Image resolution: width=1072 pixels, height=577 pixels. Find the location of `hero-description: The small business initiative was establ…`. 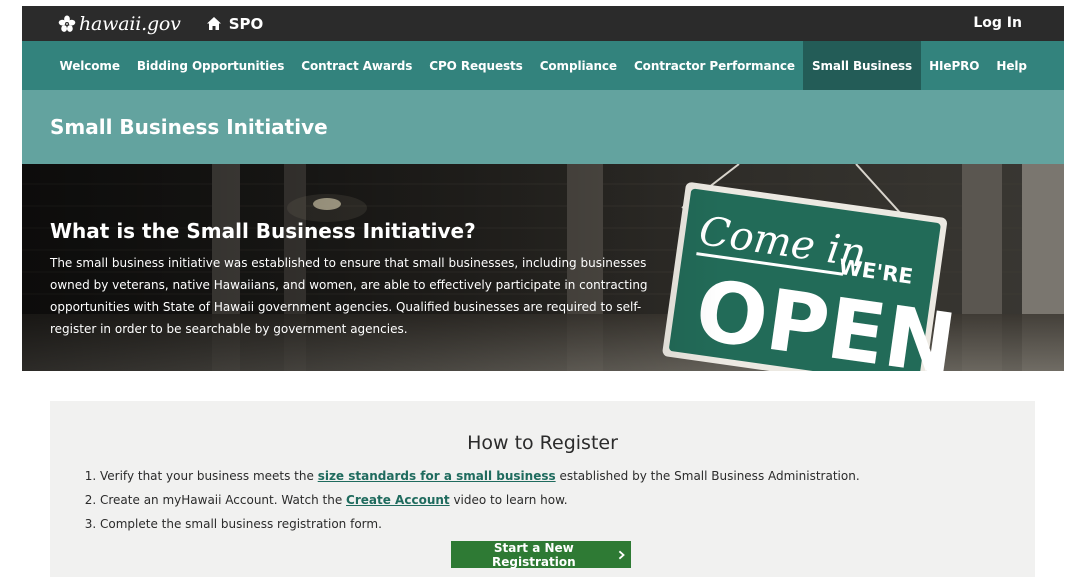

hero-description: The small business initiative was establ… is located at coordinates (365, 296).